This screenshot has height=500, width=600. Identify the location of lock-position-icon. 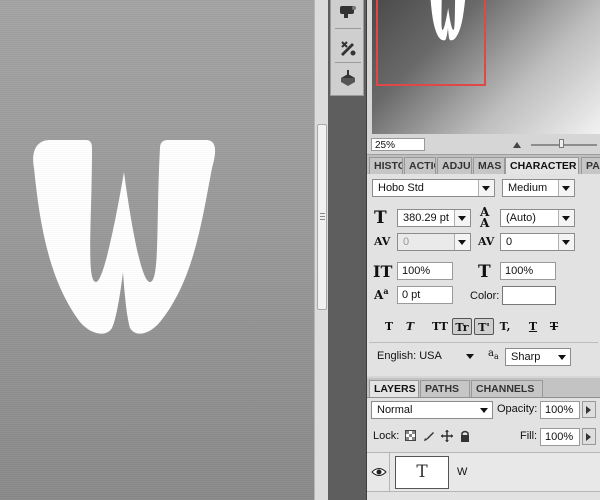
(446, 435).